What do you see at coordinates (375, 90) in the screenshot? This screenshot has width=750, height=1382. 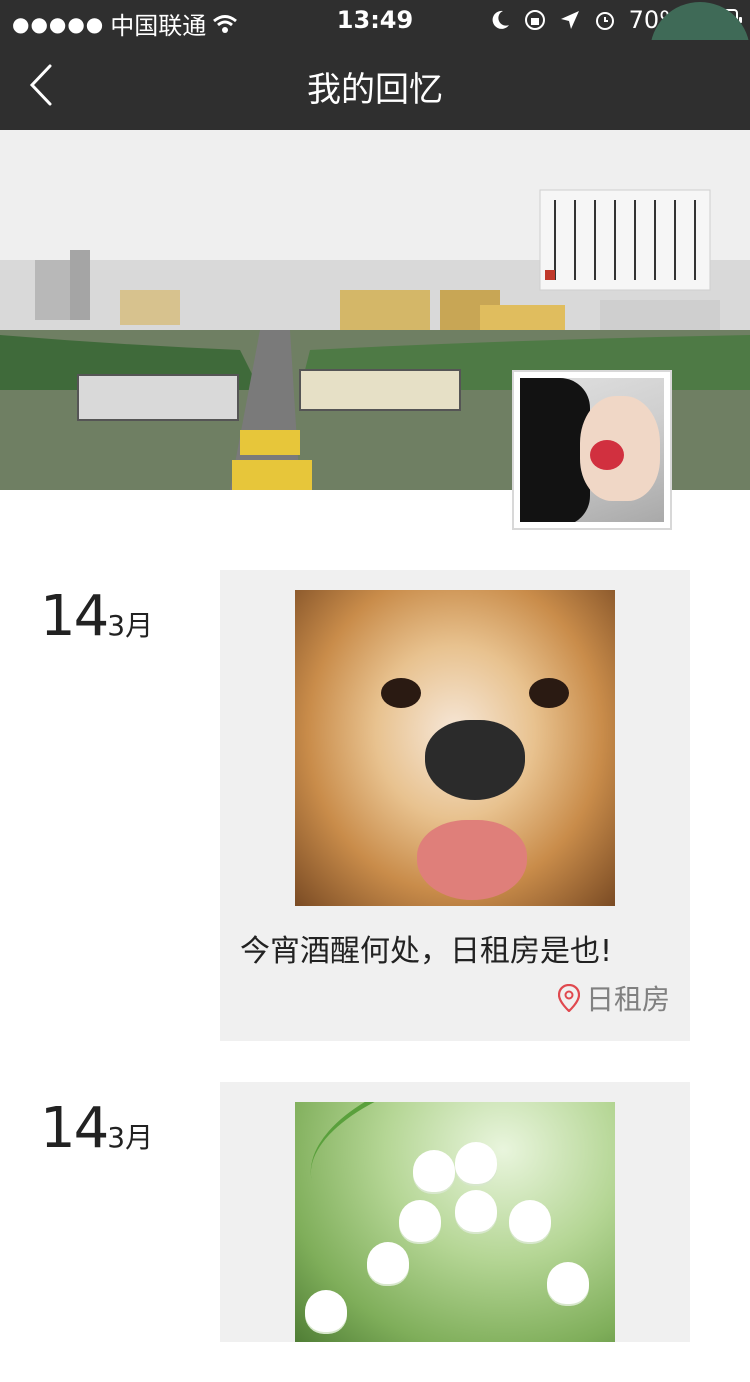 I see `page-title: 我的回忆` at bounding box center [375, 90].